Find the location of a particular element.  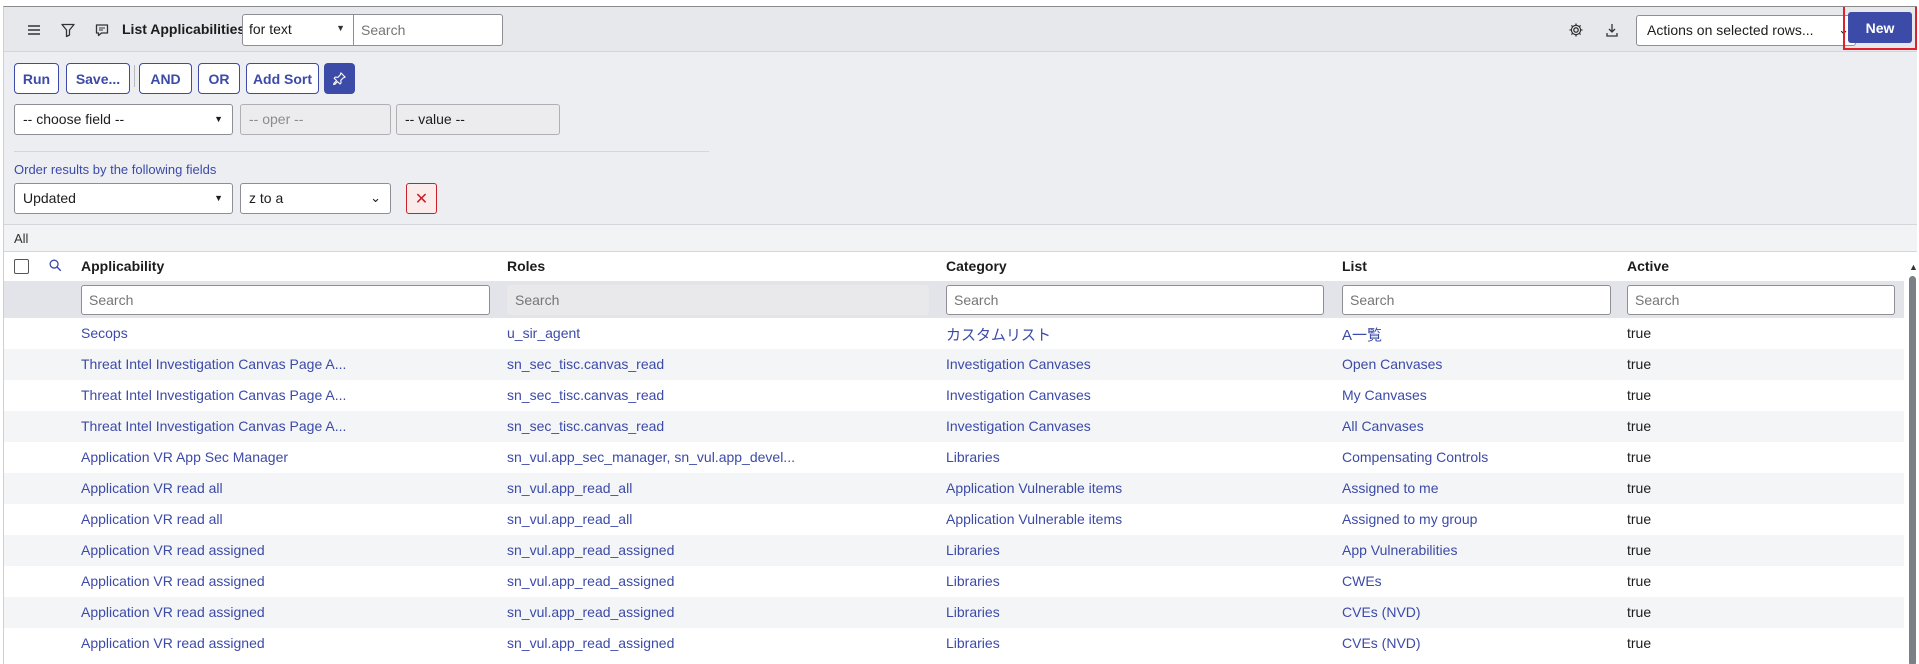

search-field-select: for text ▼ is located at coordinates (298, 30).